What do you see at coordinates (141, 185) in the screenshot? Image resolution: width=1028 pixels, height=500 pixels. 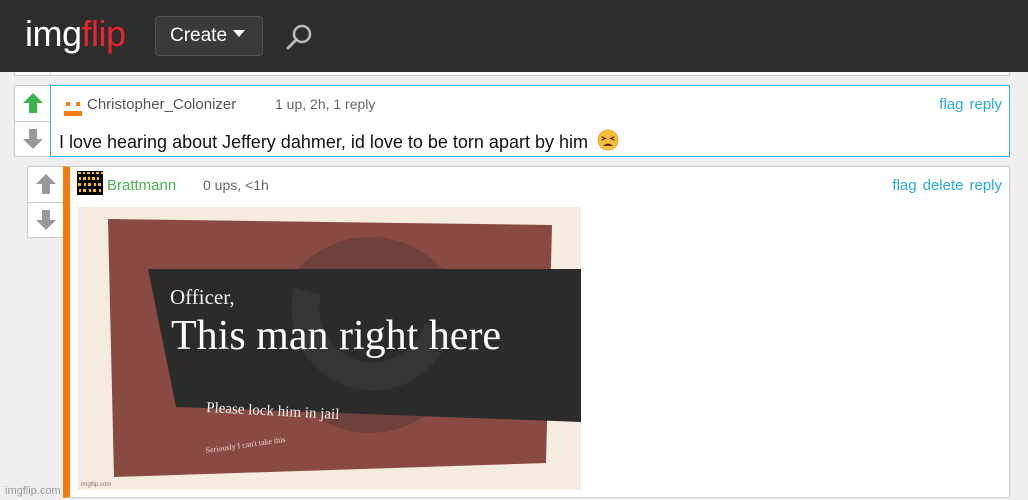 I see `comment-username: Brattmann` at bounding box center [141, 185].